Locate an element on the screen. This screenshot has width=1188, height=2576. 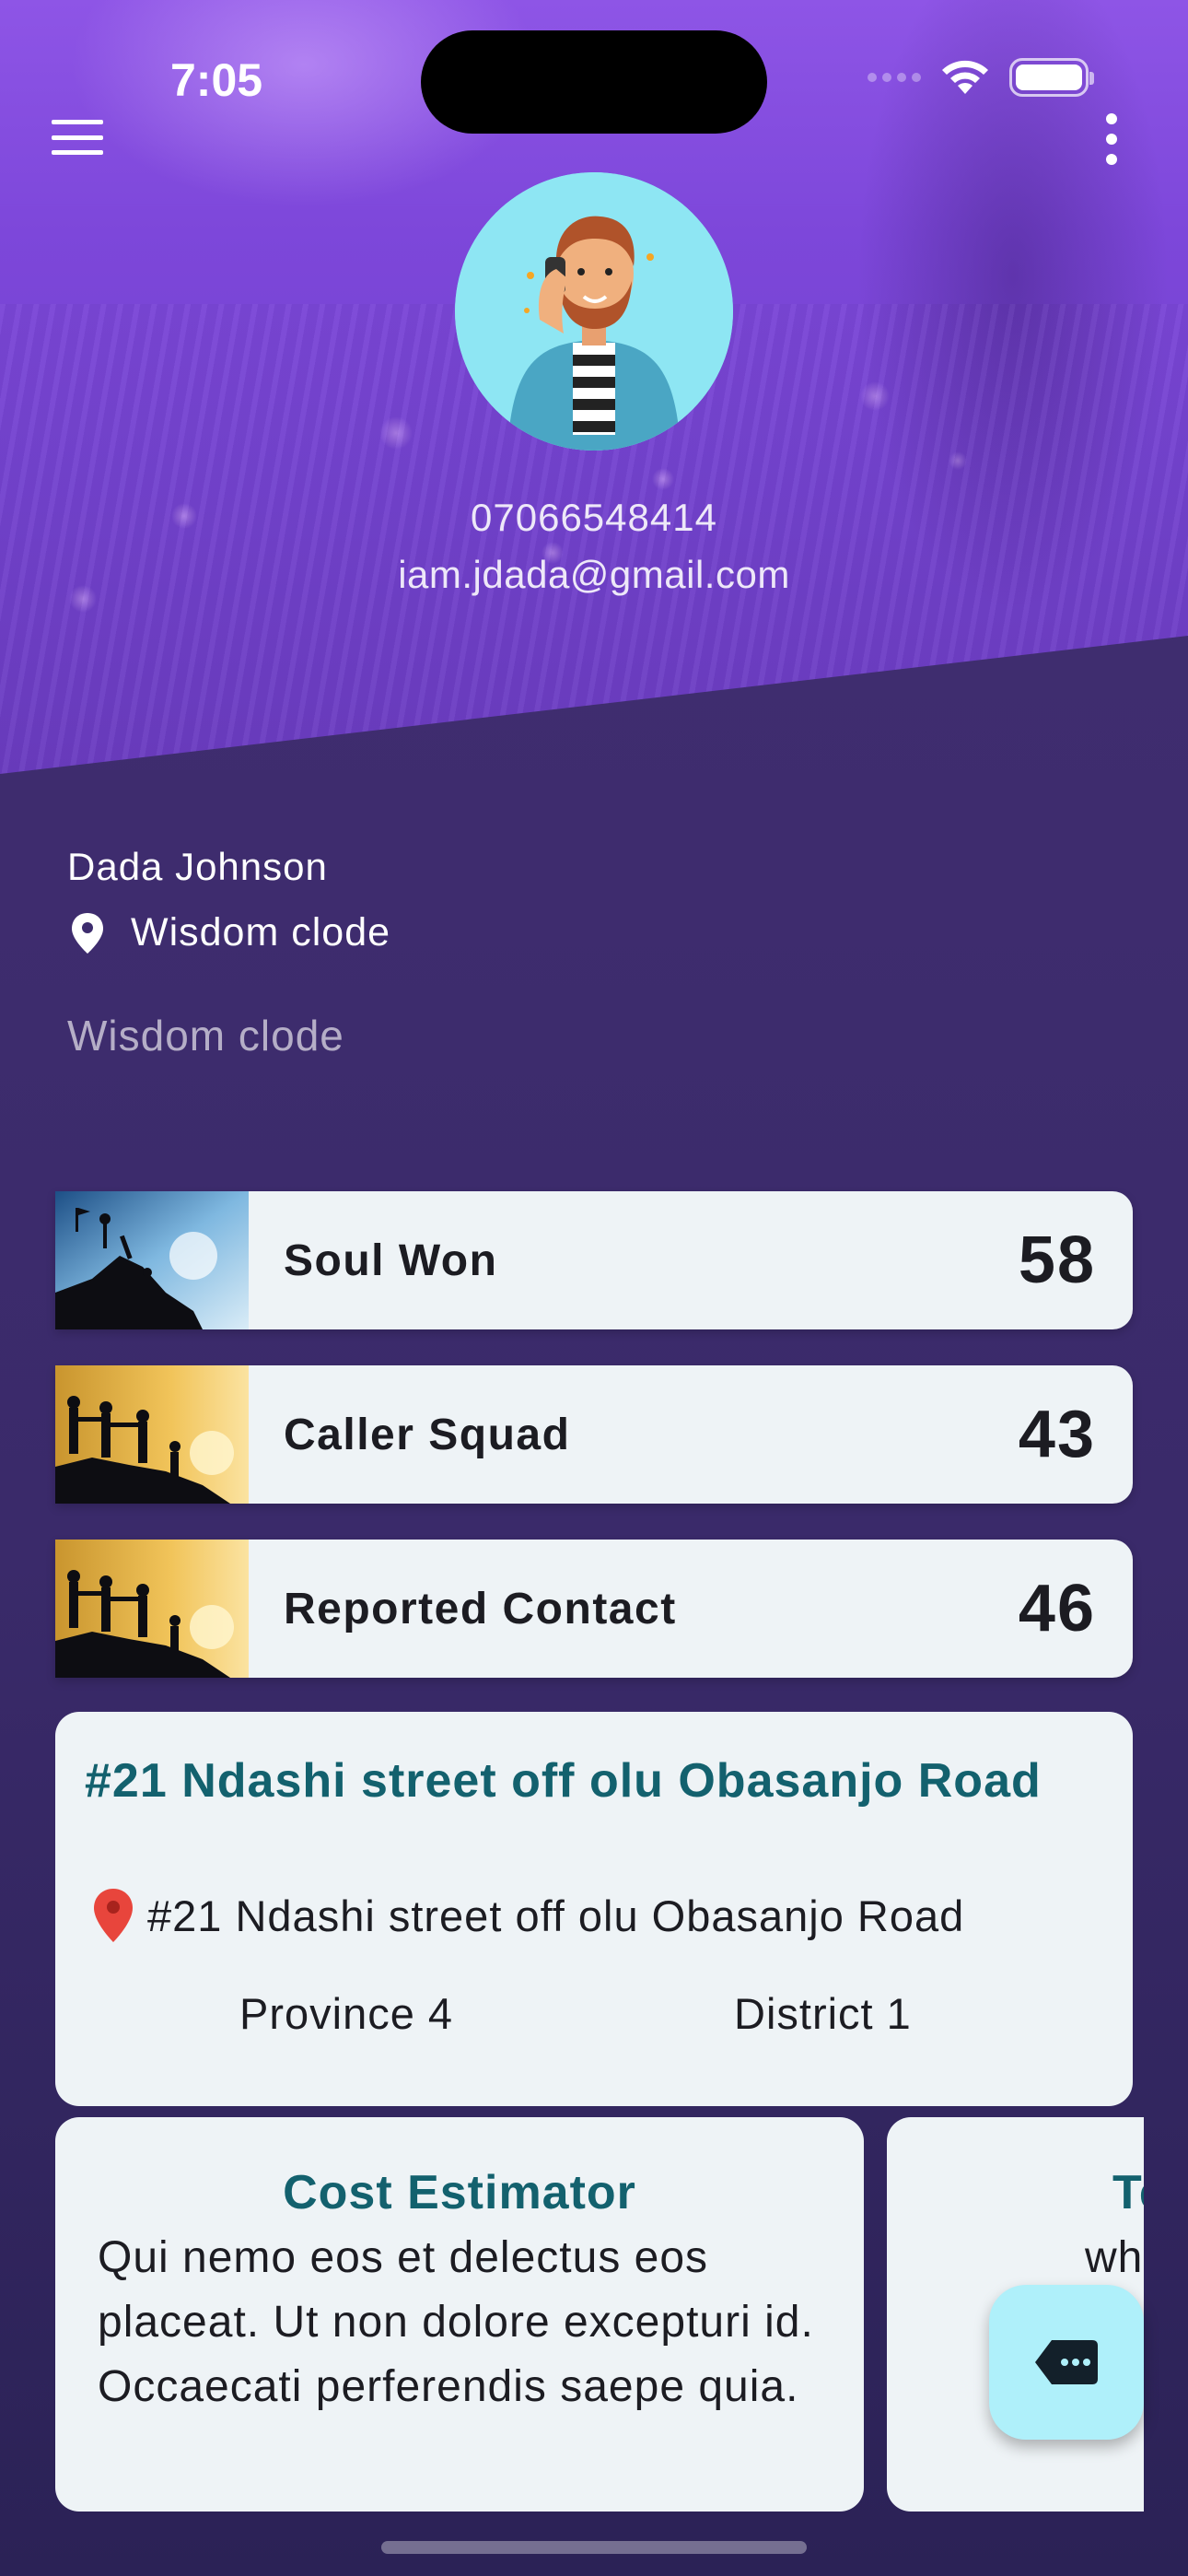
profile-bio: Wisdom clode is located at coordinates (205, 1036).